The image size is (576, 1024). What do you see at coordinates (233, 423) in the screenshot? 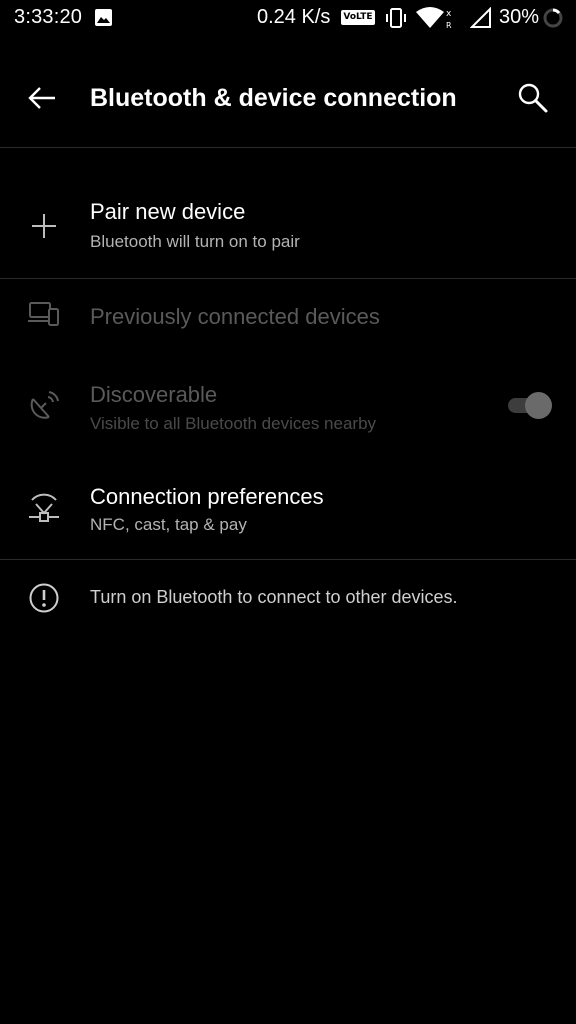
I see `discoverable-subtitle: Visible to all Bluetooth devices nearby` at bounding box center [233, 423].